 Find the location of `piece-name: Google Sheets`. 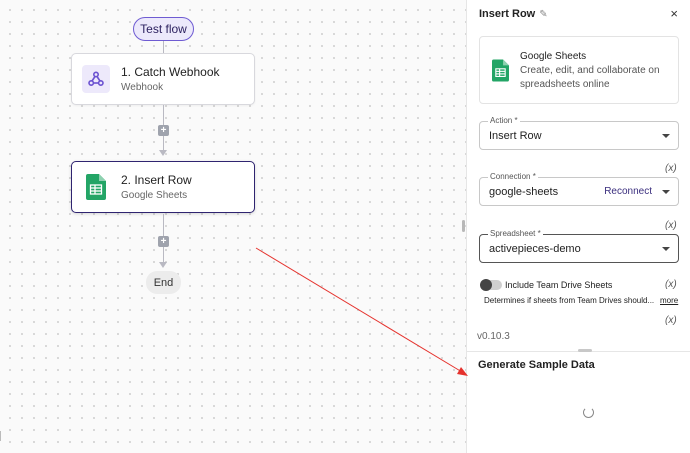

piece-name: Google Sheets is located at coordinates (553, 56).